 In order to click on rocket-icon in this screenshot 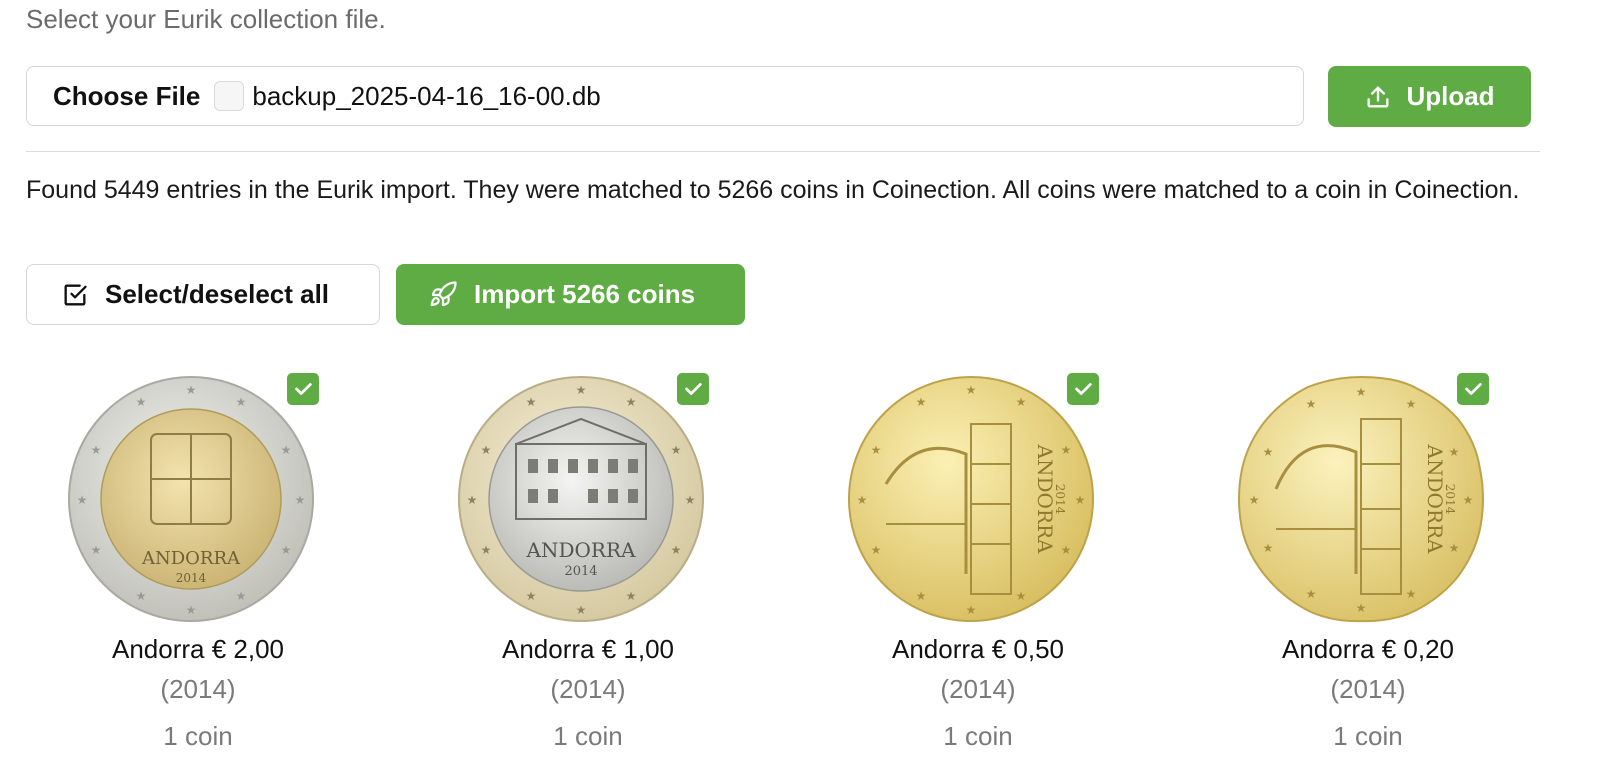, I will do `click(443, 293)`.